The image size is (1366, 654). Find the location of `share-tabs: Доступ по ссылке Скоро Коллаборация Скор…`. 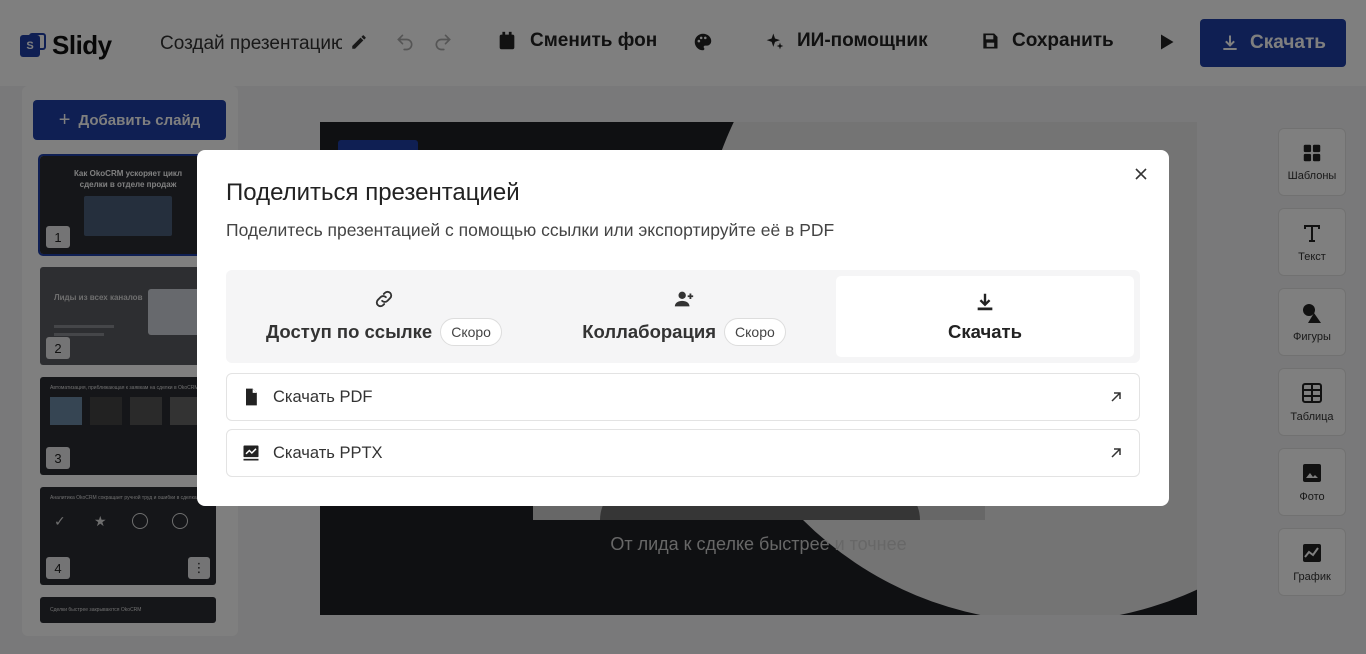

share-tabs: Доступ по ссылке Скоро Коллаборация Скор… is located at coordinates (683, 316).